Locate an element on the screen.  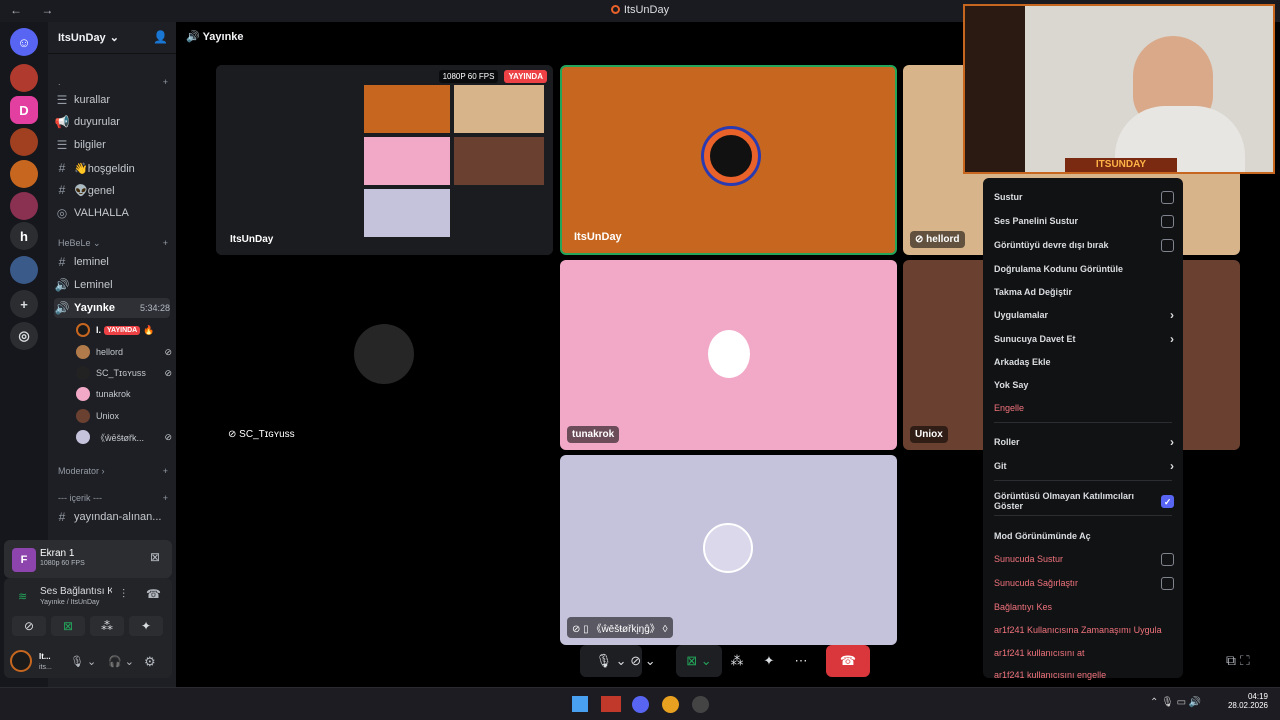
category-header: HeBeLe ⌄ + is located at coordinates (113, 243).